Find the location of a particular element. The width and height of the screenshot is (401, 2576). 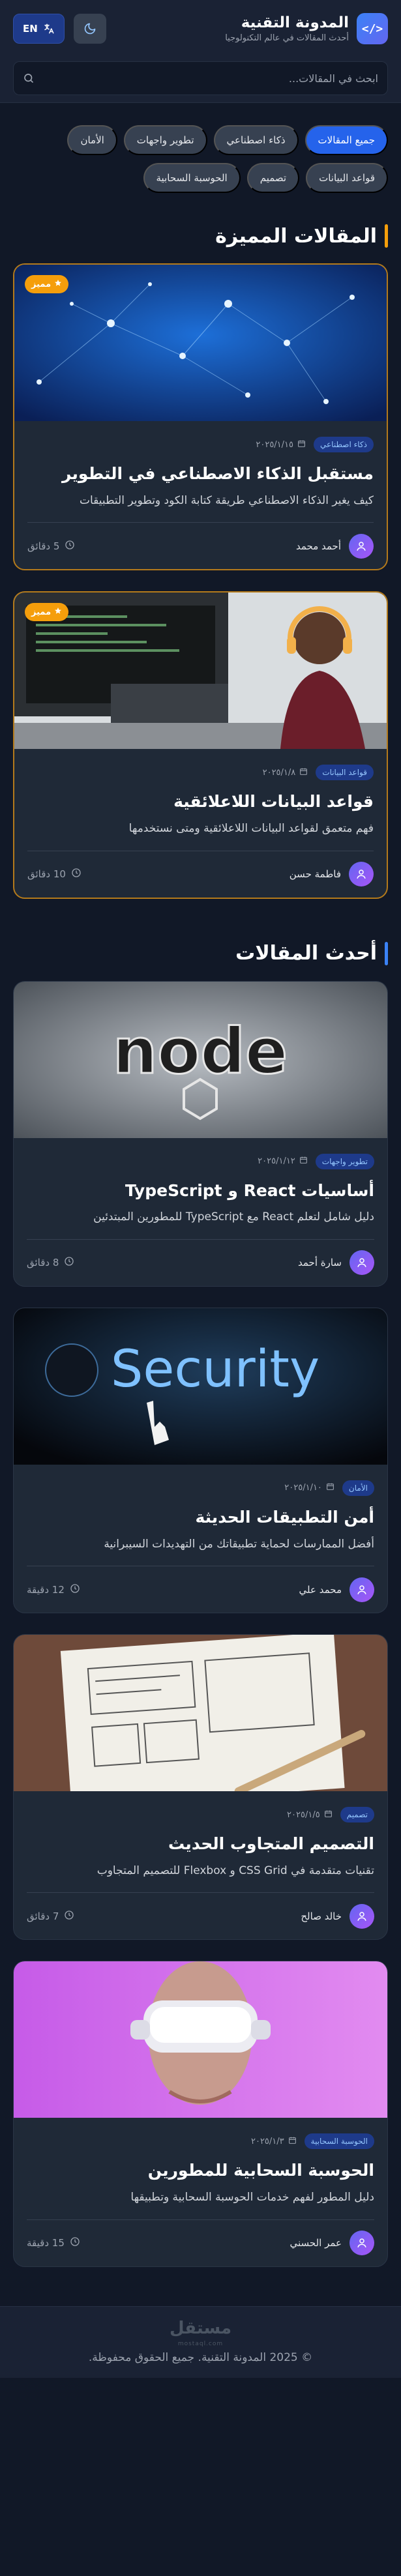

article-footer: محمد علي 12 دقيقة is located at coordinates (200, 1589).